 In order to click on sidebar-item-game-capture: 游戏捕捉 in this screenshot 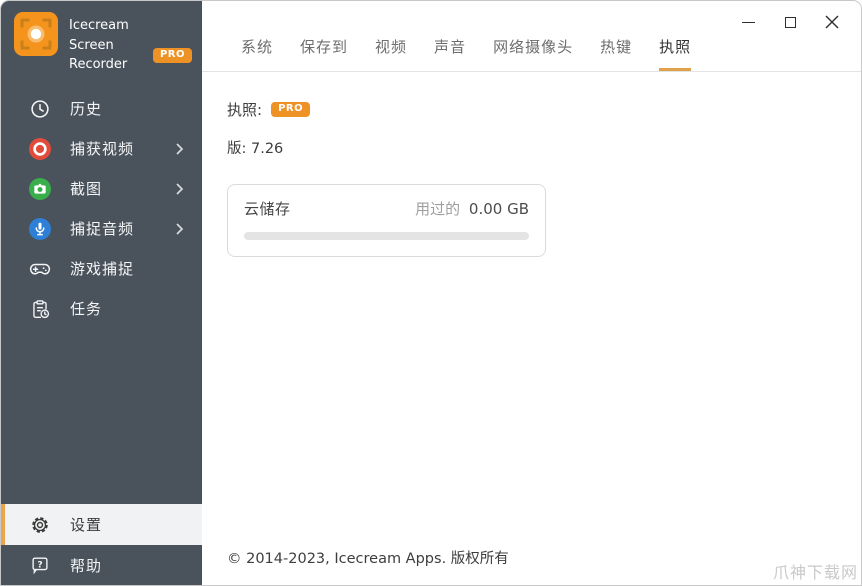, I will do `click(101, 269)`.